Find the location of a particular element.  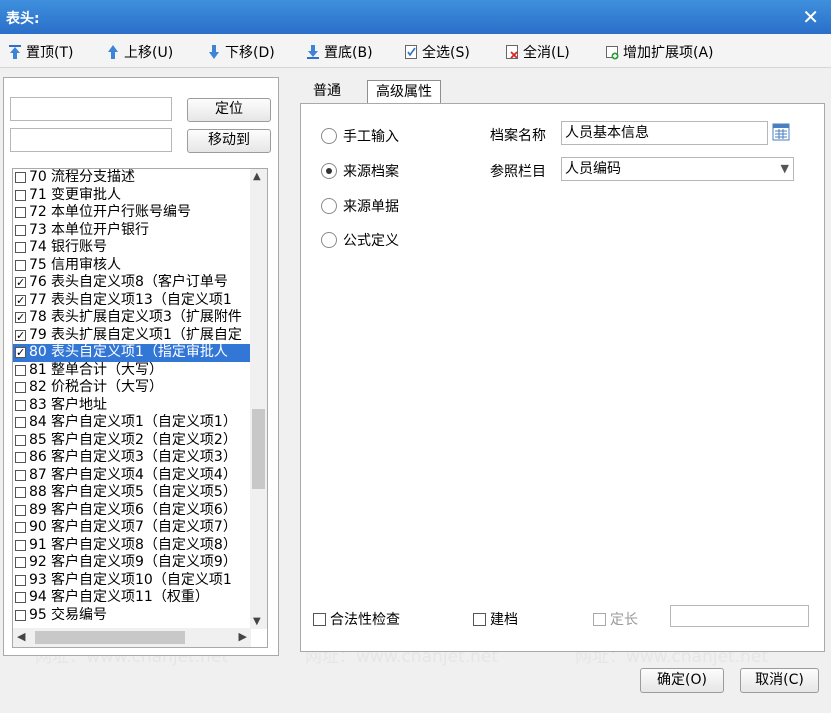

radio-manual: 手工输入 is located at coordinates (360, 136).